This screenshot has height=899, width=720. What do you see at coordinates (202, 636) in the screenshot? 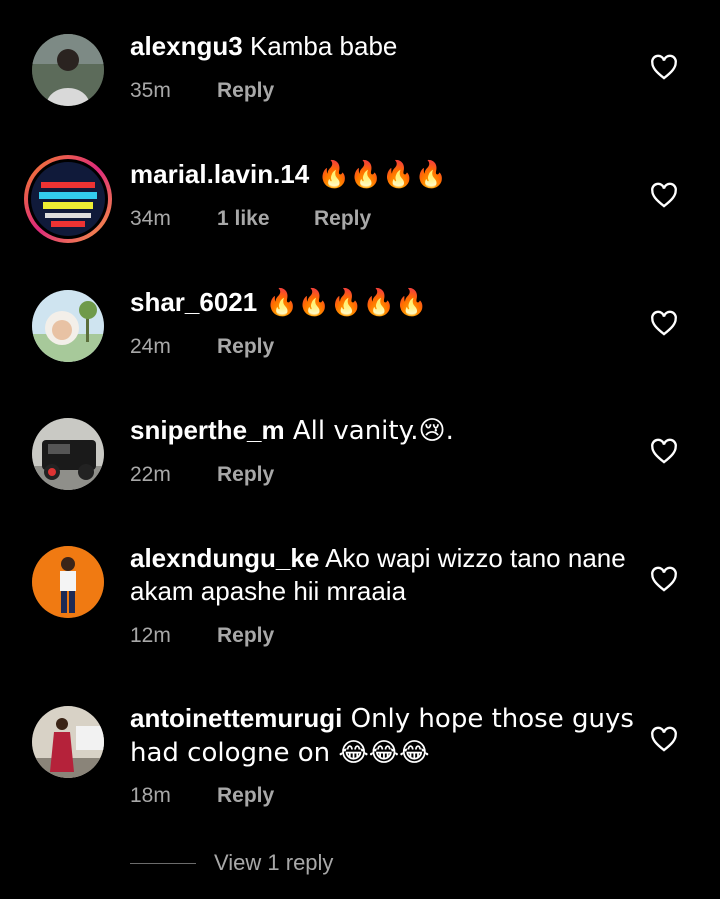
I see `comment-meta: 12m Reply` at bounding box center [202, 636].